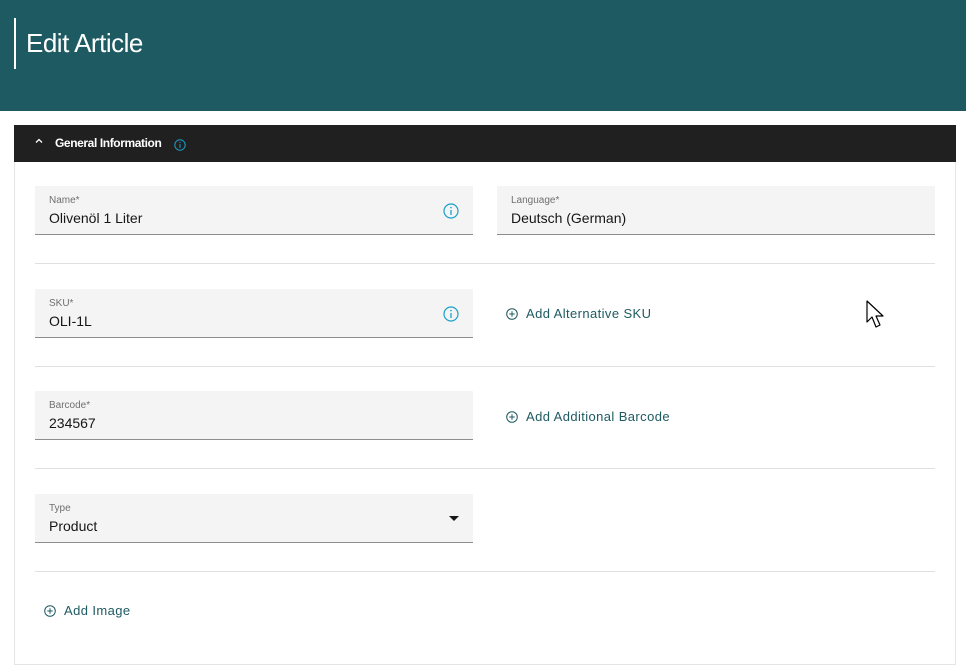 The image size is (966, 665). What do you see at coordinates (70, 405) in the screenshot?
I see `barcode-label: Barcode*` at bounding box center [70, 405].